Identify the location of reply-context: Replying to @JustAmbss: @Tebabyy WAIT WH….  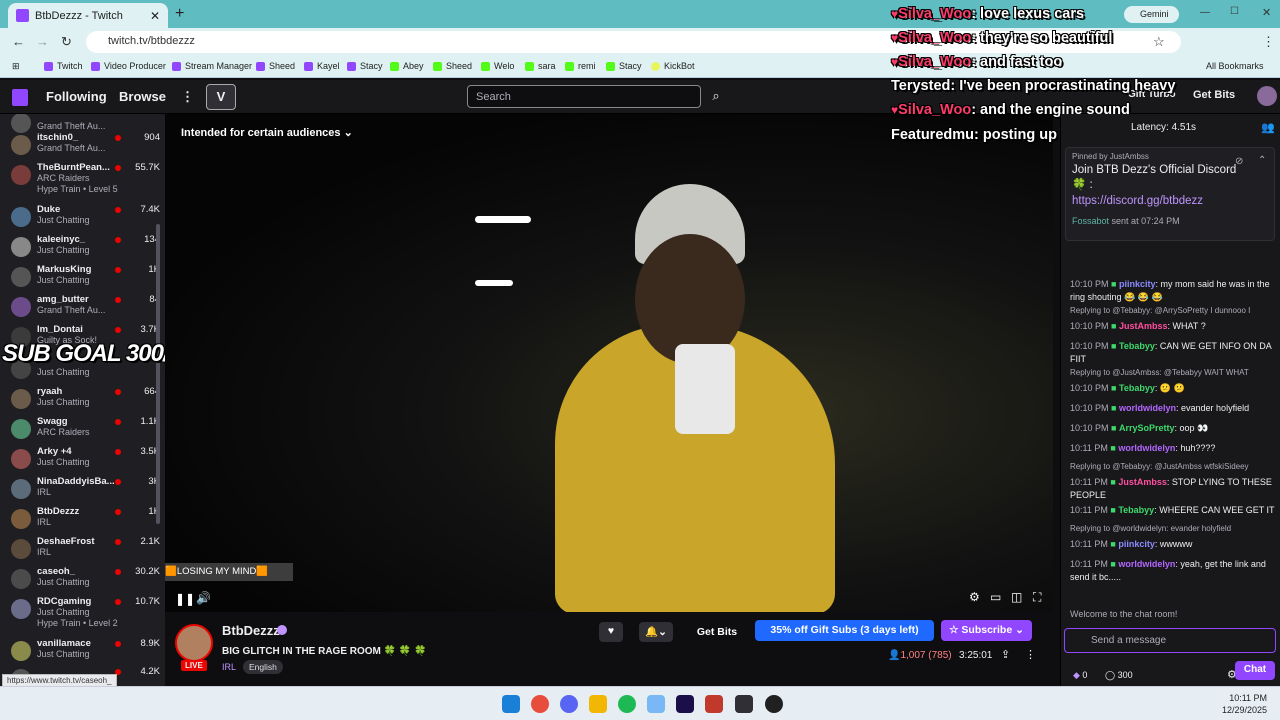
(1172, 372).